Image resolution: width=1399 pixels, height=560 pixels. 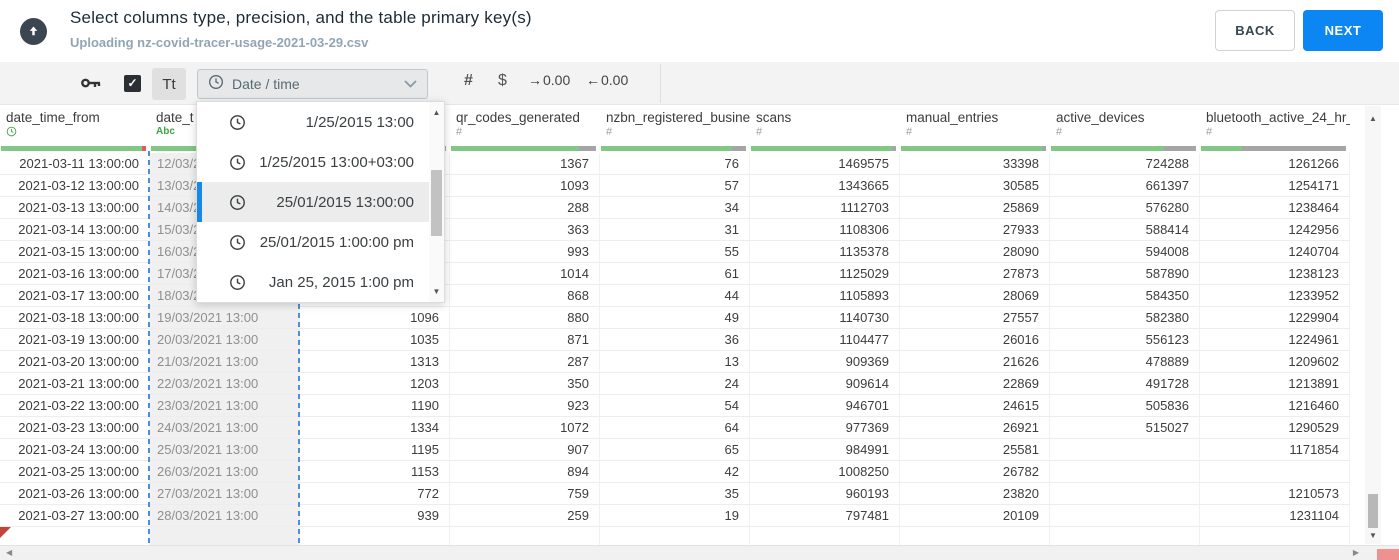 I want to click on cell: 27873, so click(x=975, y=274).